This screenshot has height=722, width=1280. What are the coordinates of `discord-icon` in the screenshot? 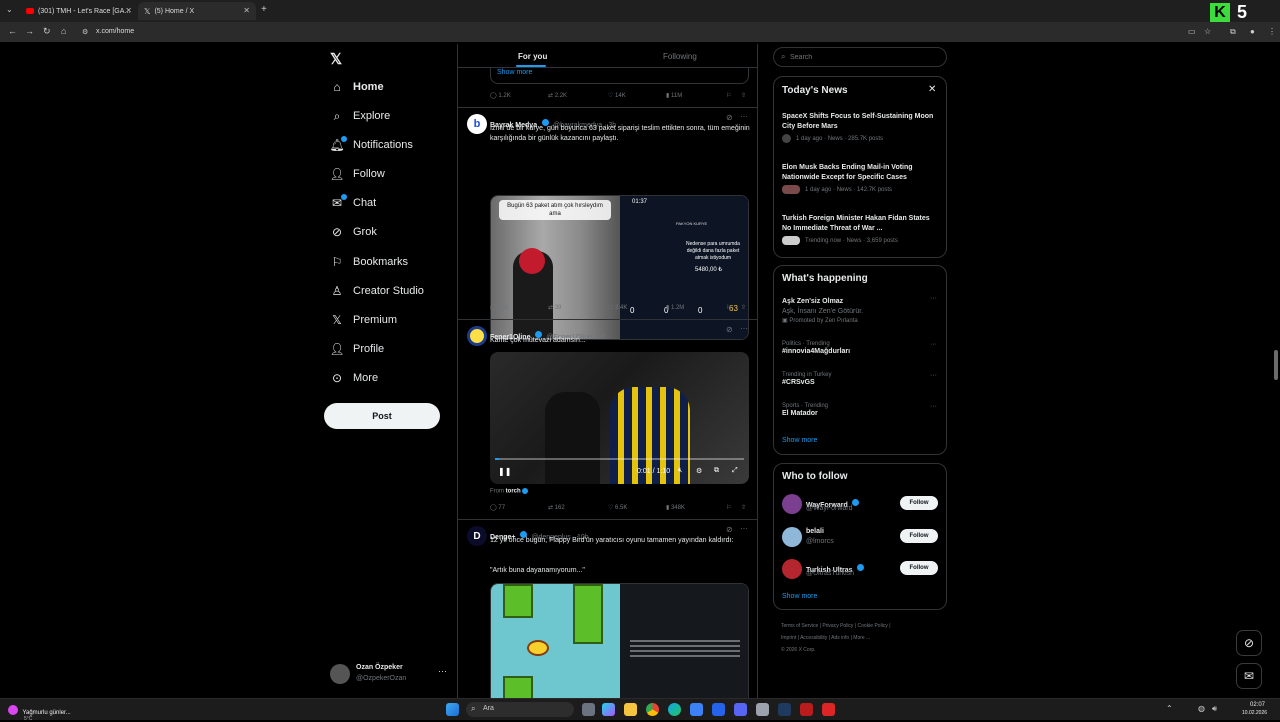 It's located at (740, 709).